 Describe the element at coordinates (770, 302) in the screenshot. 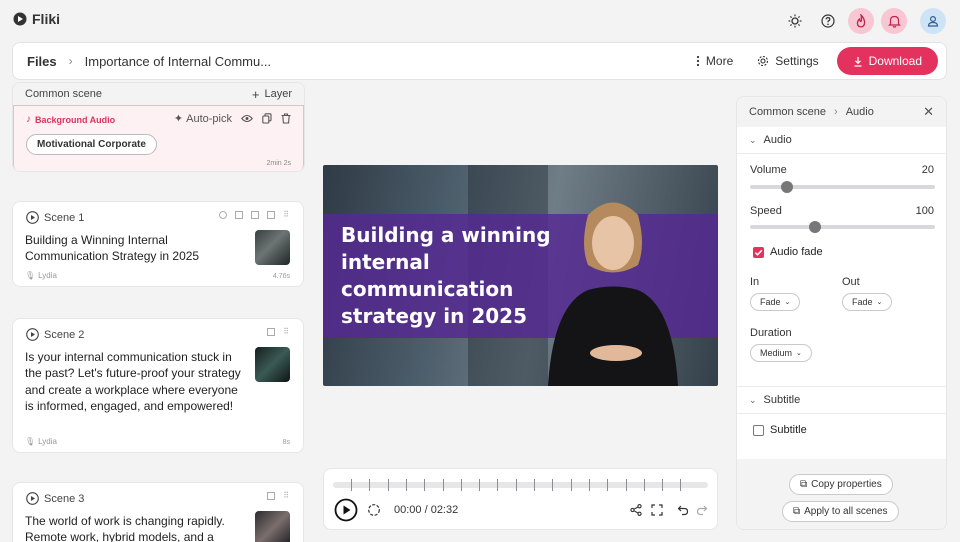

I see `fade-in-value: Fade` at that location.